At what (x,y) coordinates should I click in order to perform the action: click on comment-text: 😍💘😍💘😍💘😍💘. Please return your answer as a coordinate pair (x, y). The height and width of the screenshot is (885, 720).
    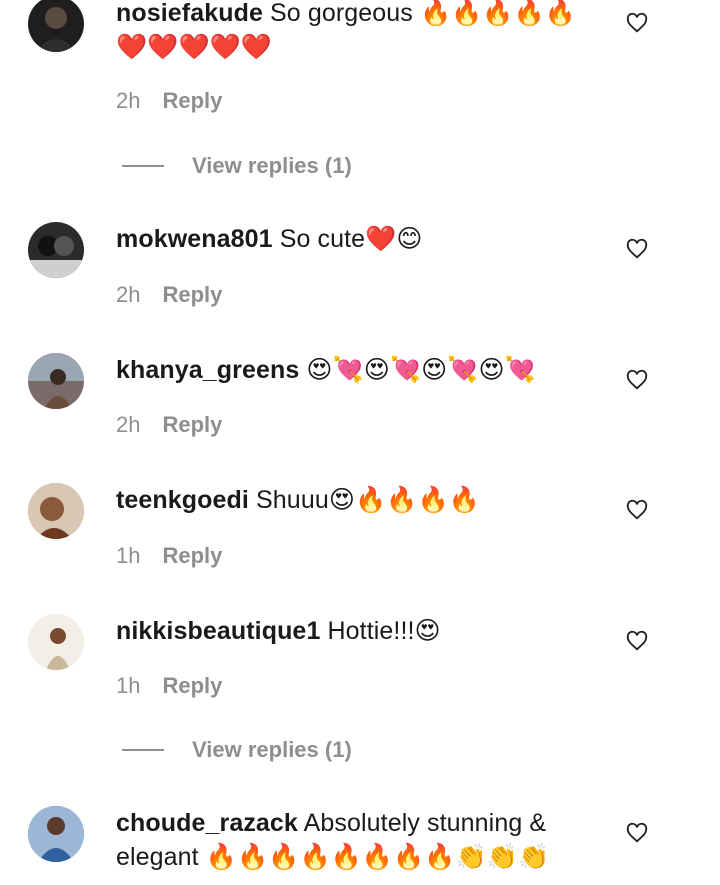
    Looking at the image, I should click on (421, 370).